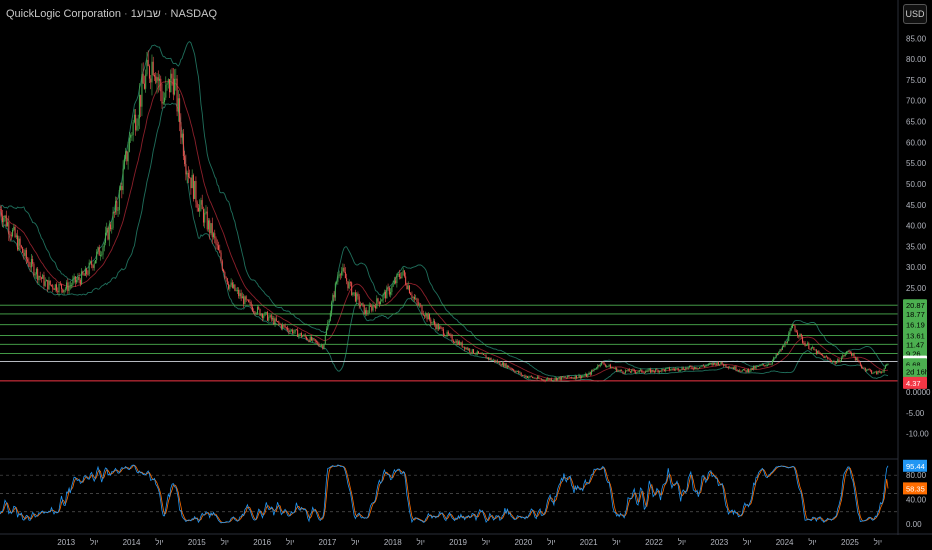 This screenshot has height=550, width=932. What do you see at coordinates (463, 494) in the screenshot?
I see `stochastic-pane: 80.00 40.00 0.00 95.44 58.35` at bounding box center [463, 494].